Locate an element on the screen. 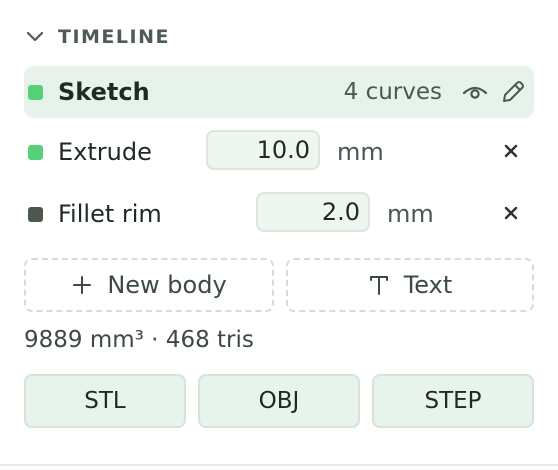 Image resolution: width=558 pixels, height=470 pixels. new-body-button: New body is located at coordinates (149, 285).